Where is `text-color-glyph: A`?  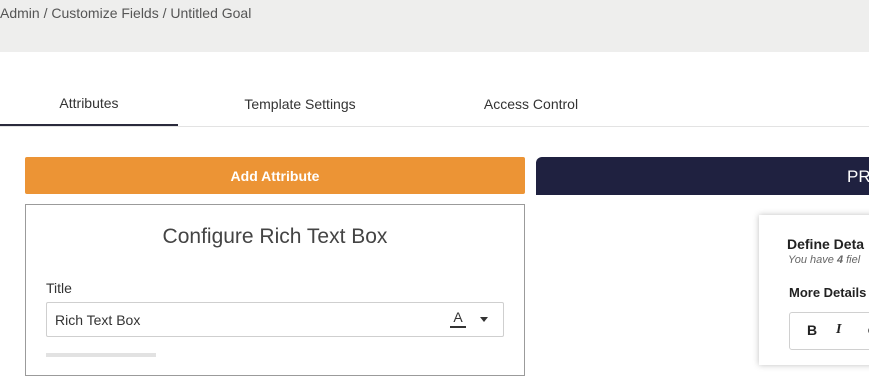 text-color-glyph: A is located at coordinates (458, 317).